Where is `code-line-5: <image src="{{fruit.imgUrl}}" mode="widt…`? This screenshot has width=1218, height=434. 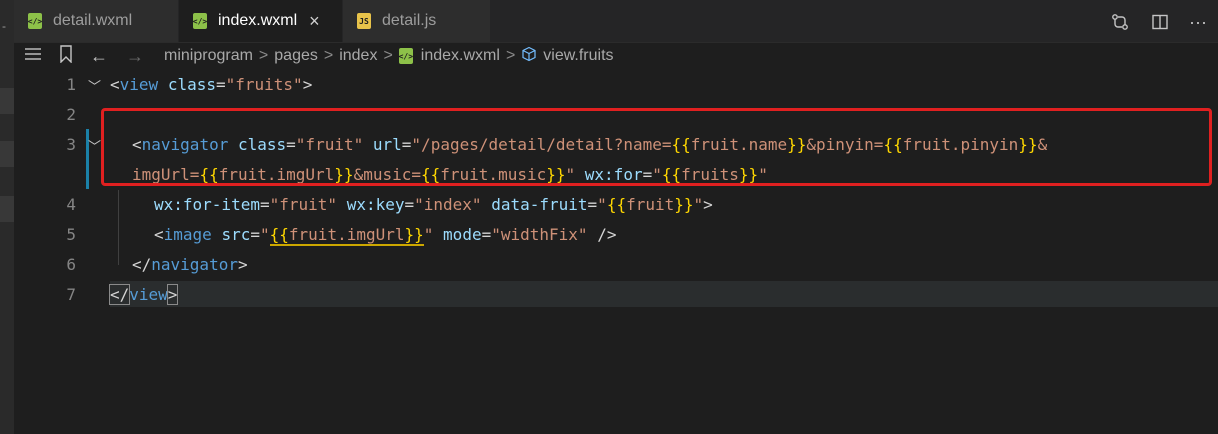 code-line-5: <image src="{{fruit.imgUrl}}" mode="widt… is located at coordinates (385, 235).